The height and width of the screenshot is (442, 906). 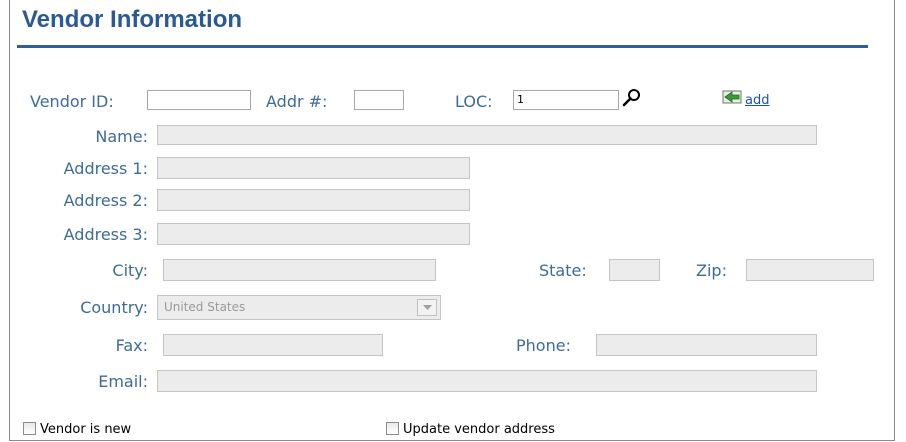 What do you see at coordinates (313, 234) in the screenshot?
I see `address3-input` at bounding box center [313, 234].